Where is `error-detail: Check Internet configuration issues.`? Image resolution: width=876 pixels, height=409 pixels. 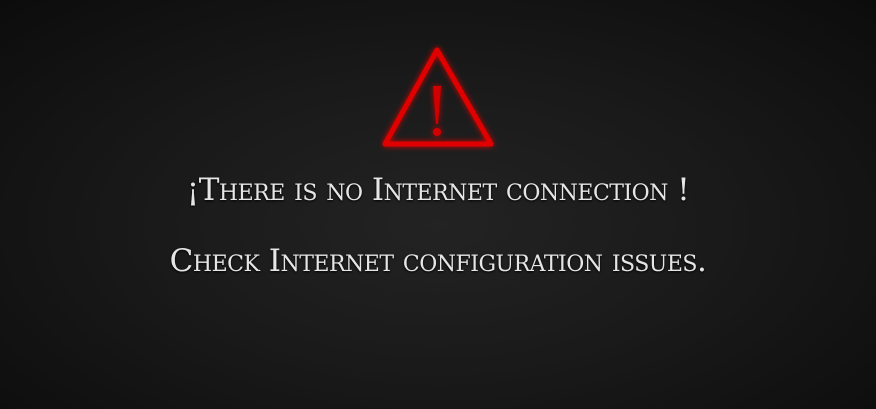
error-detail: Check Internet configuration issues. is located at coordinates (438, 261).